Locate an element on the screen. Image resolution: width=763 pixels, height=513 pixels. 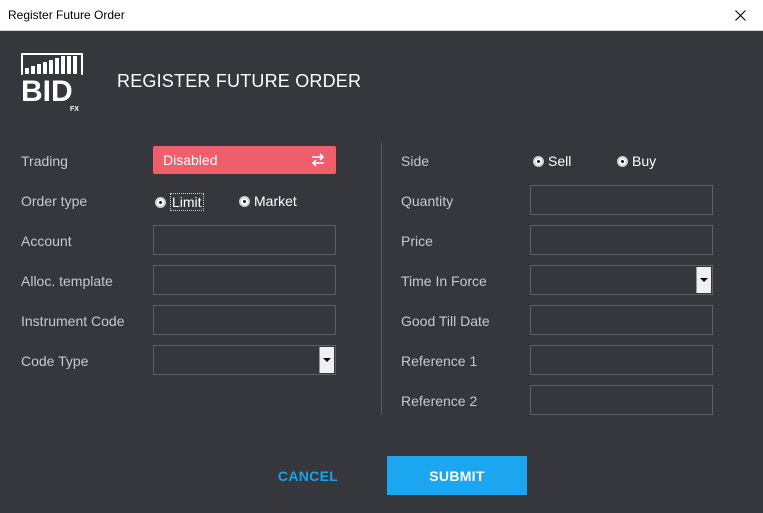
code-type-dropdown-button is located at coordinates (326, 360).